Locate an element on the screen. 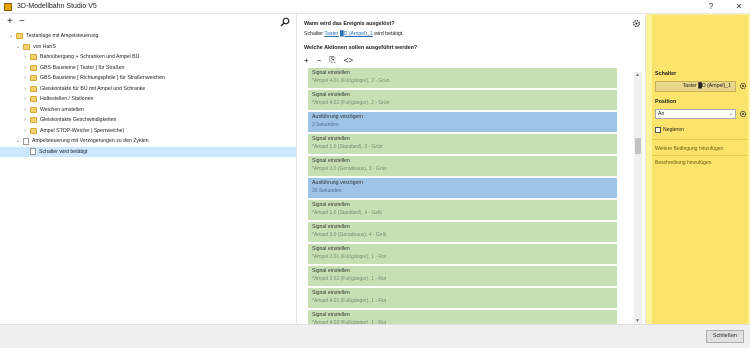  add-action-button: + is located at coordinates (306, 60).